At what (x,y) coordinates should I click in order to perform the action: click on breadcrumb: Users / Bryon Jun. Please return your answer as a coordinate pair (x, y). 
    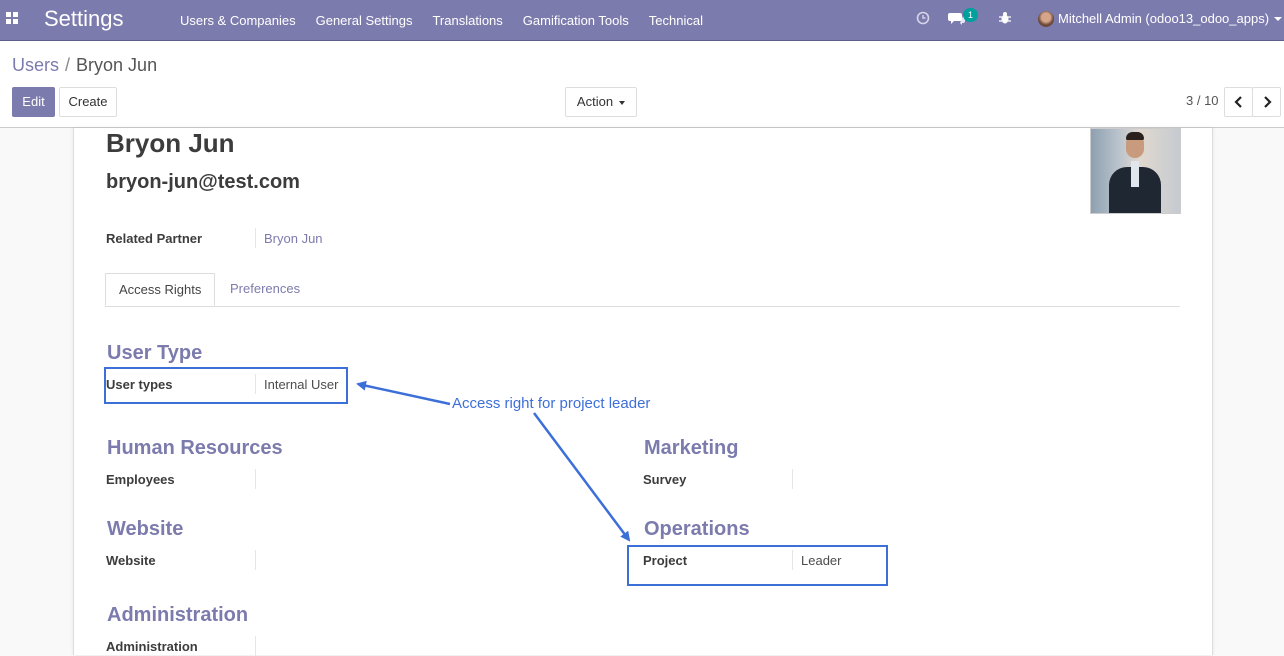
    Looking at the image, I should click on (84, 65).